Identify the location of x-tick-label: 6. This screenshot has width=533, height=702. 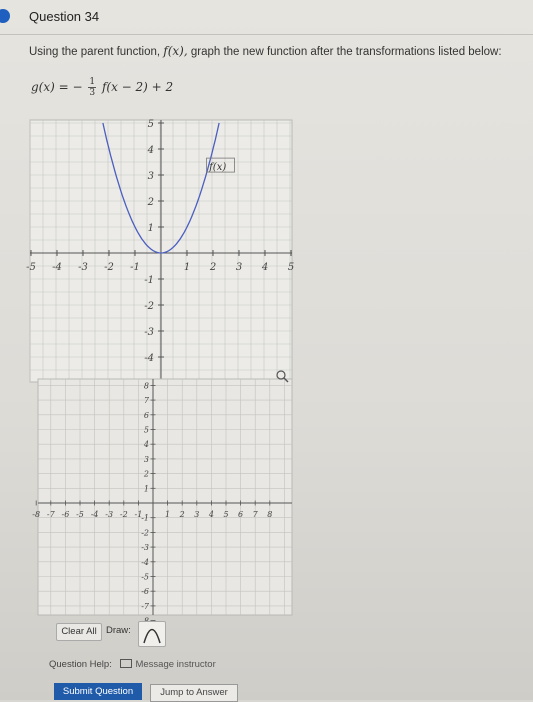
(240, 514).